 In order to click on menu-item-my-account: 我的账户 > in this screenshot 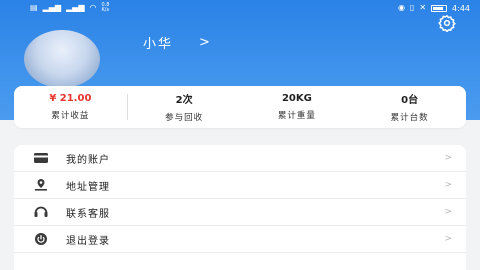, I will do `click(240, 158)`.